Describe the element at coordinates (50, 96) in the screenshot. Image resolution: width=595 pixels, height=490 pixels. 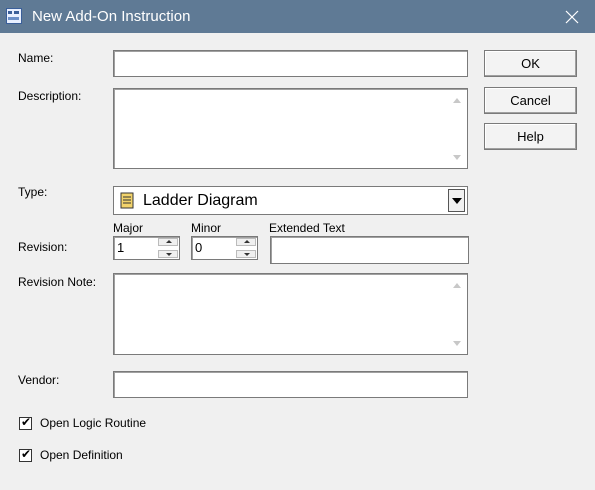
I see `description-label: Description:` at that location.